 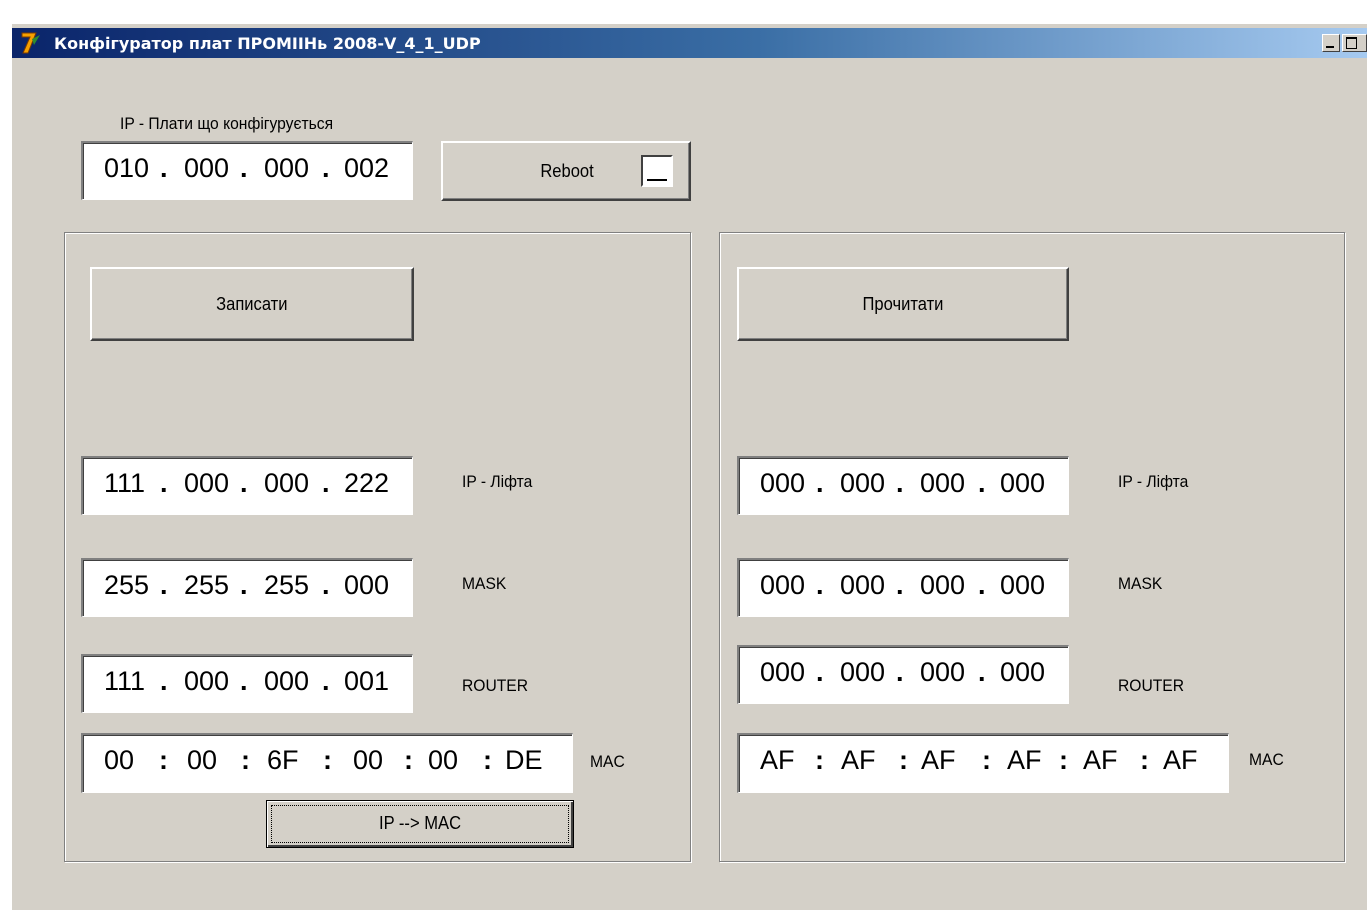 What do you see at coordinates (367, 483) in the screenshot?
I see `write-ip-octet-4: 222` at bounding box center [367, 483].